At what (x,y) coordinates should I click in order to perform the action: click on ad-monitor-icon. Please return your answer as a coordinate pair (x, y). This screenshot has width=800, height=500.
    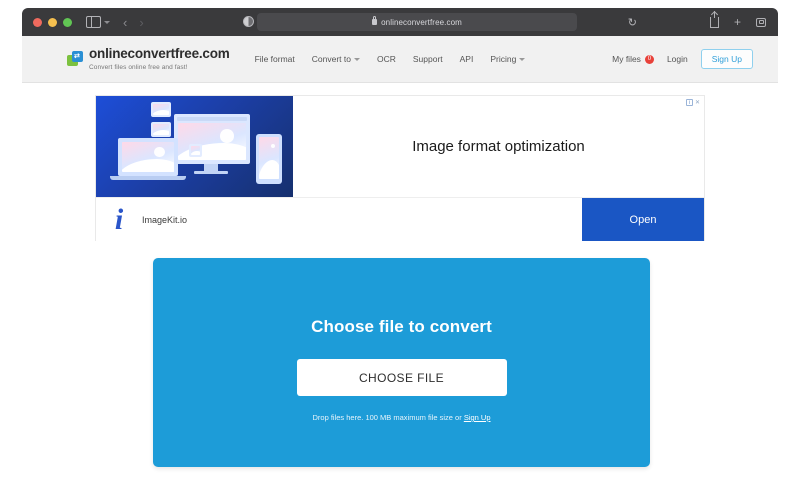
    Looking at the image, I should click on (212, 139).